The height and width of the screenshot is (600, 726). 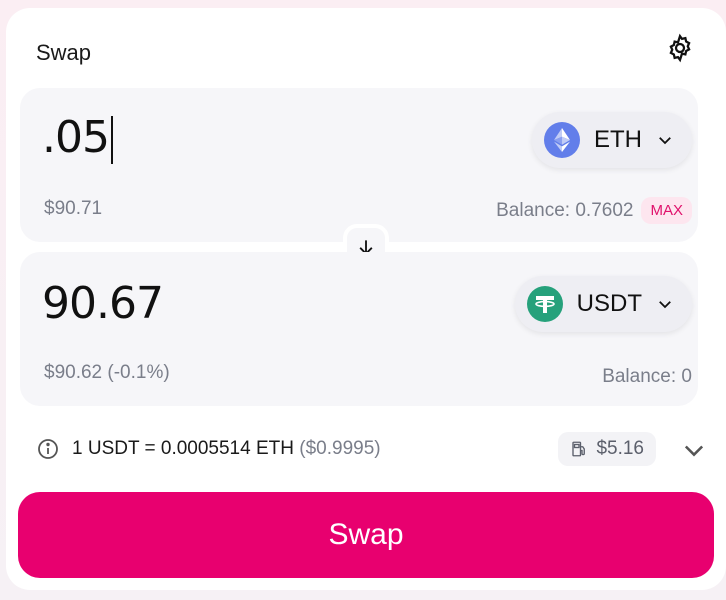 What do you see at coordinates (366, 535) in the screenshot?
I see `swap-button: Swap` at bounding box center [366, 535].